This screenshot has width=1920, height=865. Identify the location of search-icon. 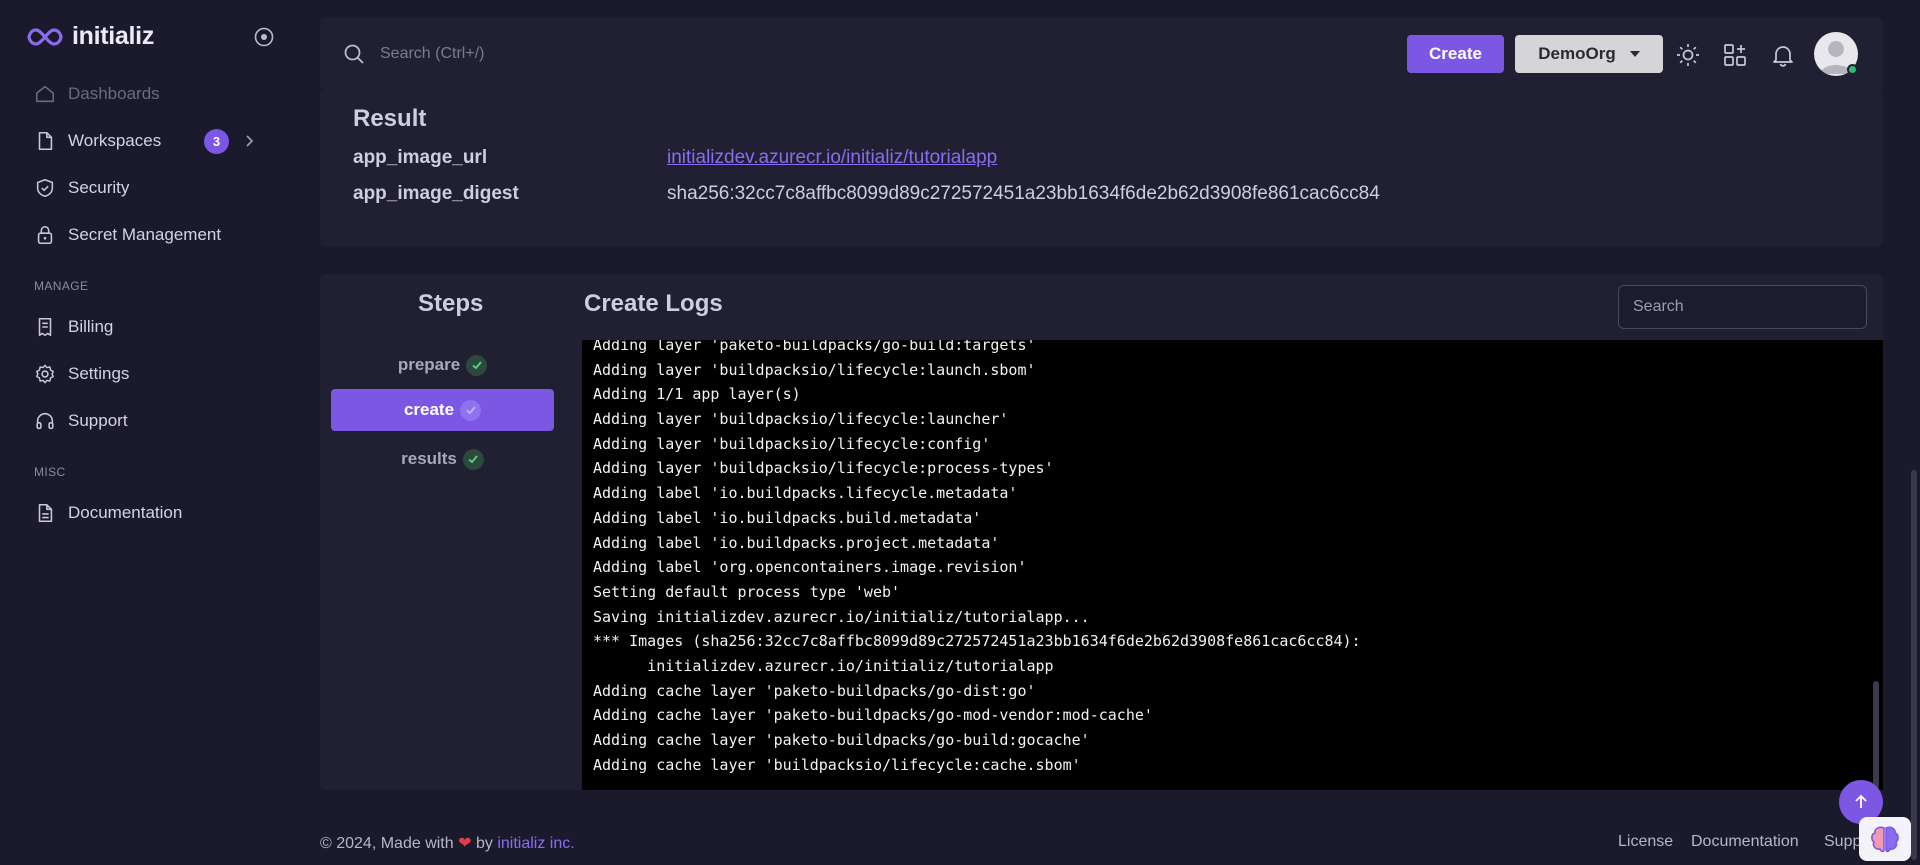
(354, 54).